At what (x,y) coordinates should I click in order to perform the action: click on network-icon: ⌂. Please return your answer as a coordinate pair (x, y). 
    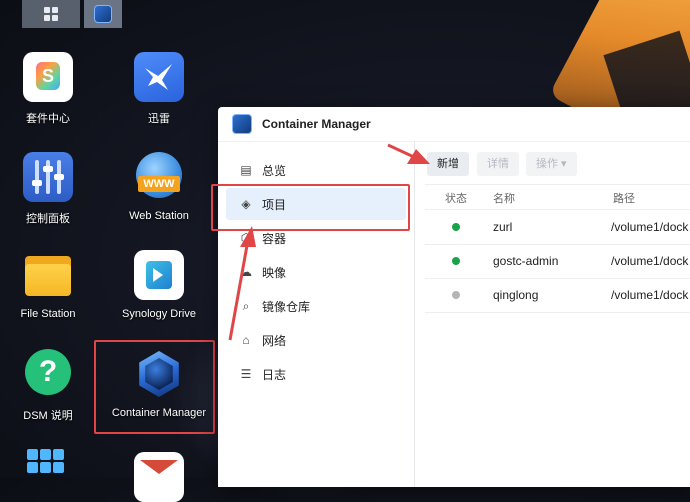
    Looking at the image, I should click on (246, 340).